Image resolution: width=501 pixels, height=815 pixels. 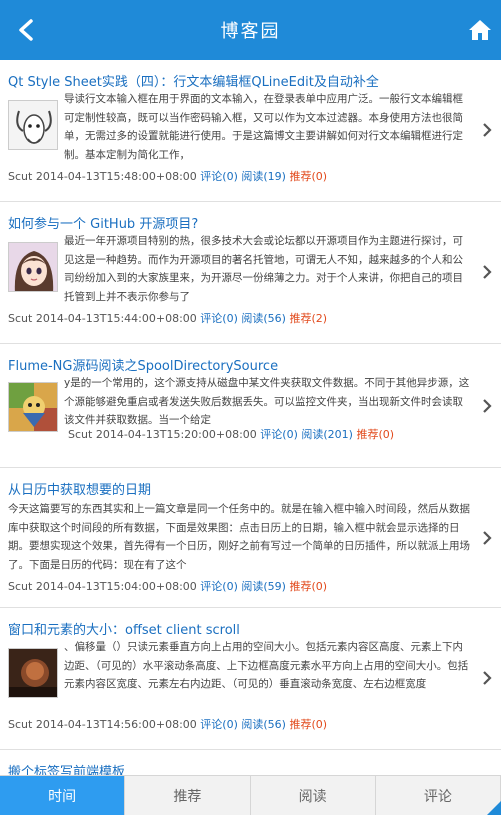 What do you see at coordinates (480, 30) in the screenshot?
I see `home-icon` at bounding box center [480, 30].